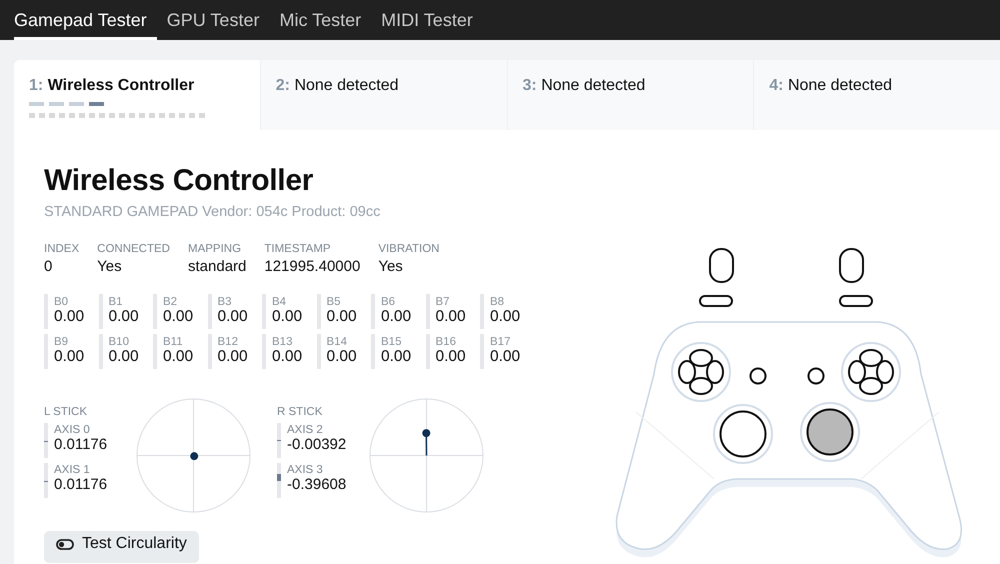 This screenshot has height=564, width=1000. Describe the element at coordinates (62, 342) in the screenshot. I see `button-label: B9` at that location.